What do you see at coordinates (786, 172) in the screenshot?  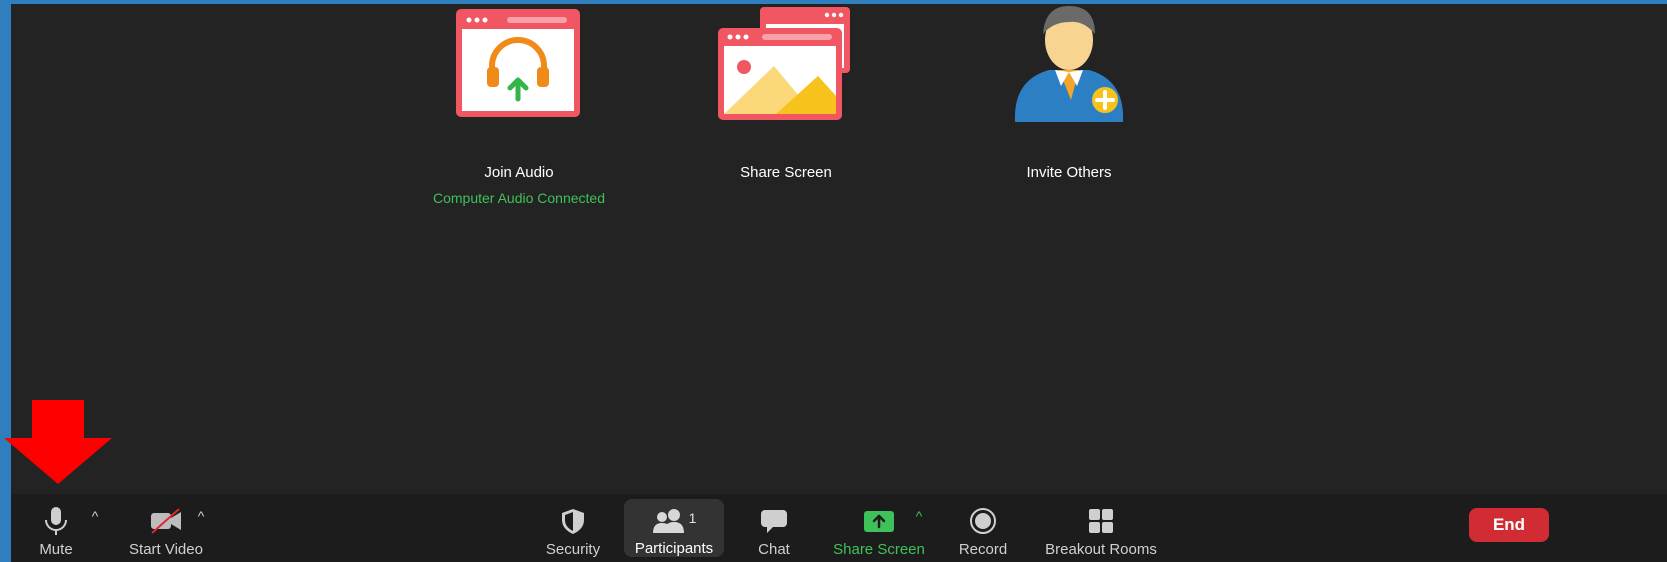 I see `share-screen-label: Share Screen` at bounding box center [786, 172].